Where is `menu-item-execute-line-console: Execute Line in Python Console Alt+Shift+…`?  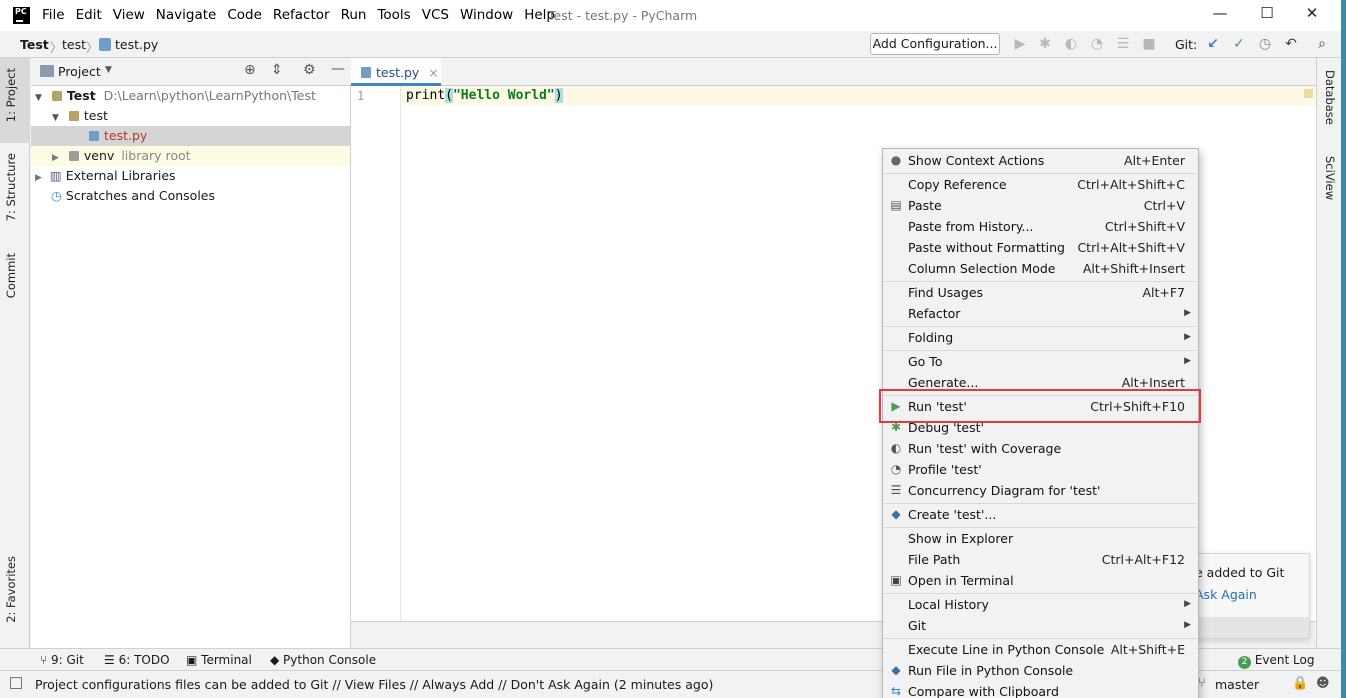 menu-item-execute-line-console: Execute Line in Python Console Alt+Shift+… is located at coordinates (1040, 649).